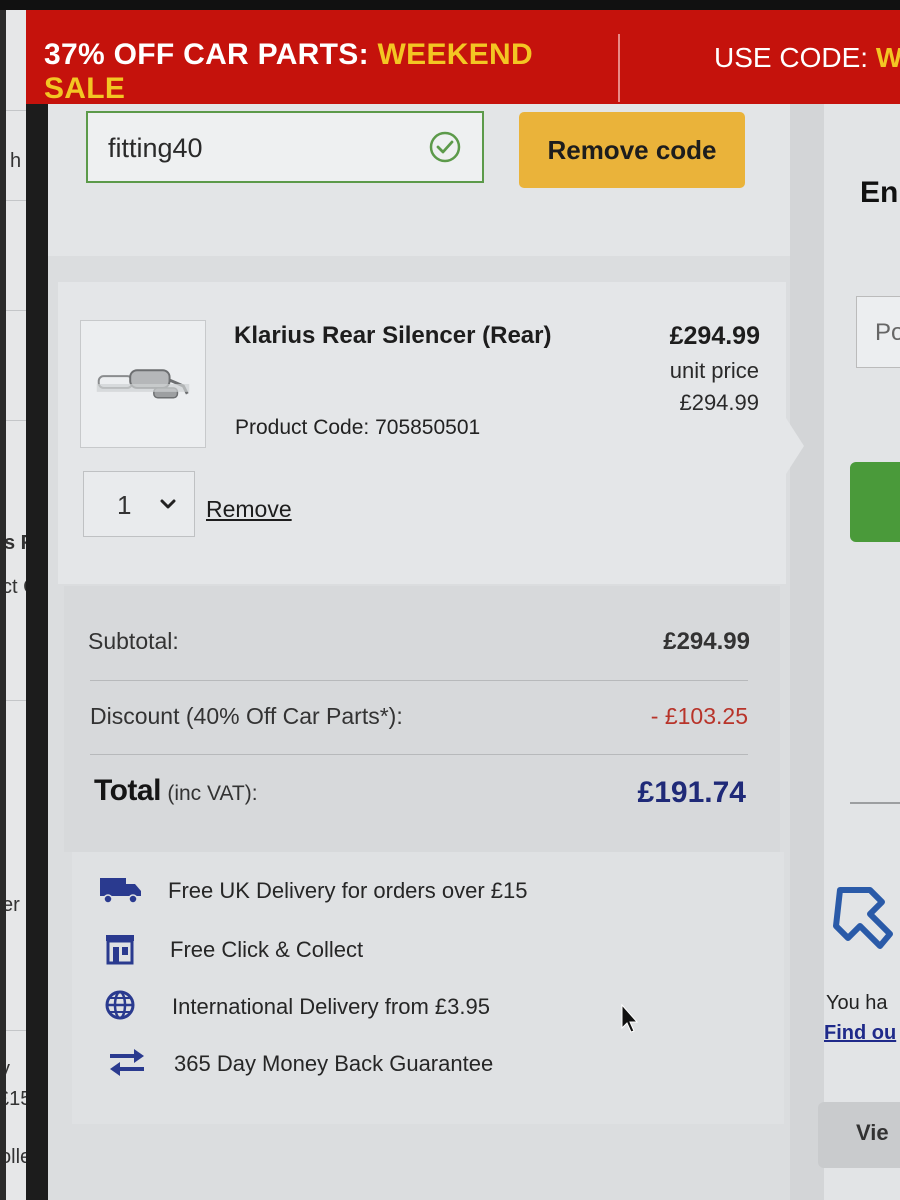 Image resolution: width=900 pixels, height=1200 pixels. What do you see at coordinates (392, 336) in the screenshot?
I see `product-name: Klarius Rear Silencer (Rear)` at bounding box center [392, 336].